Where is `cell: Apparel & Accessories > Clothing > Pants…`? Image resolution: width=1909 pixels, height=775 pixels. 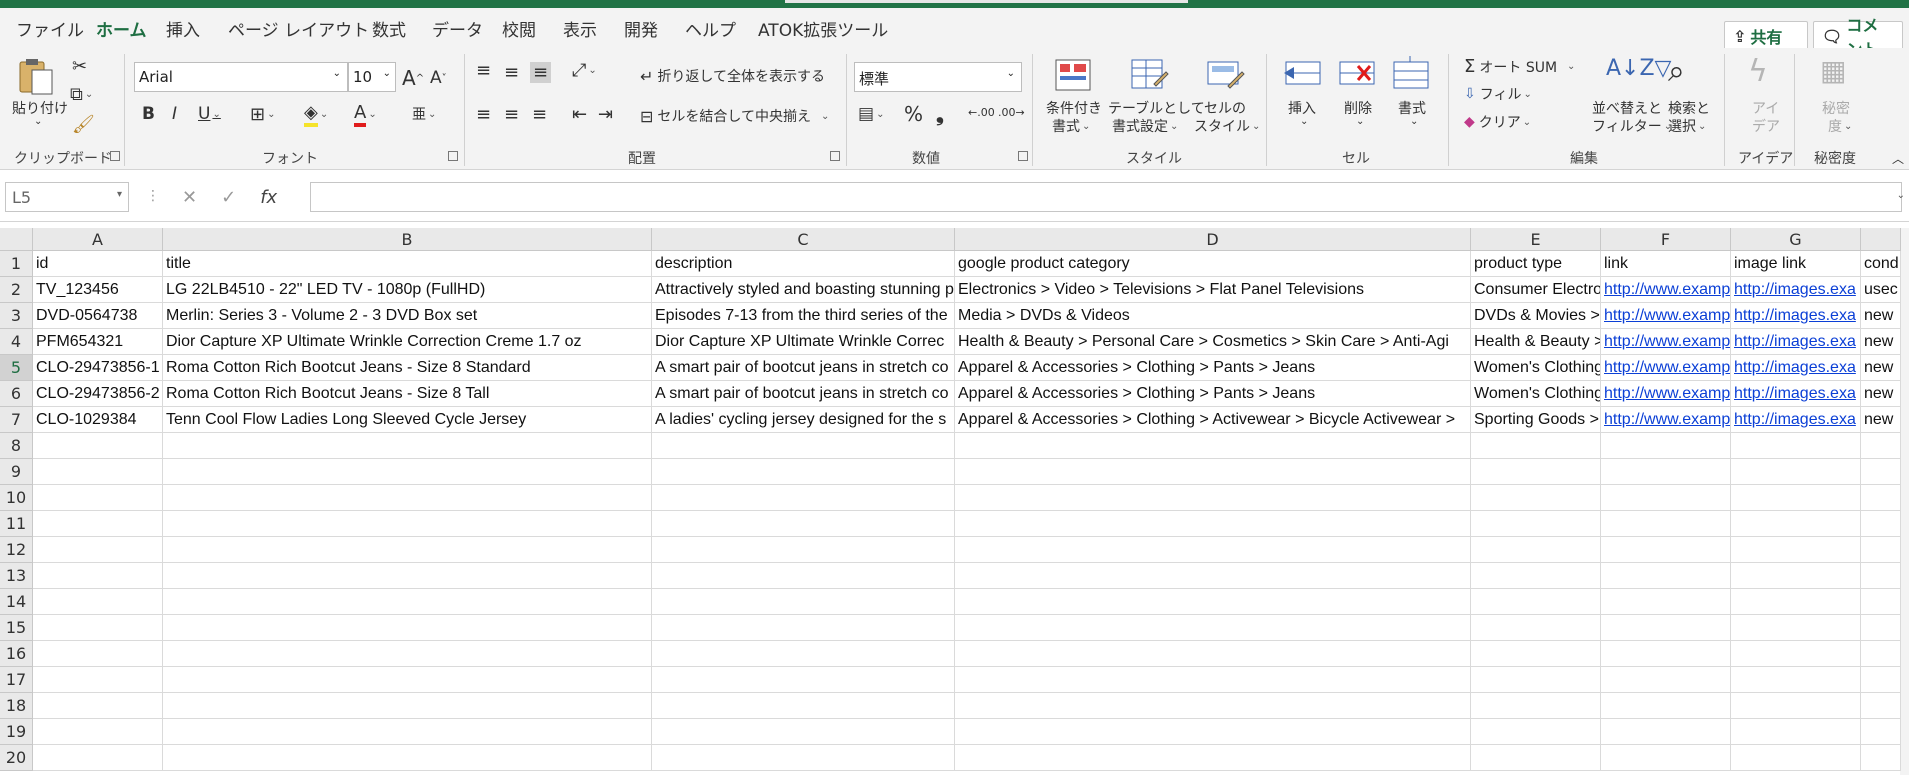
cell: Apparel & Accessories > Clothing > Pants… is located at coordinates (1213, 368).